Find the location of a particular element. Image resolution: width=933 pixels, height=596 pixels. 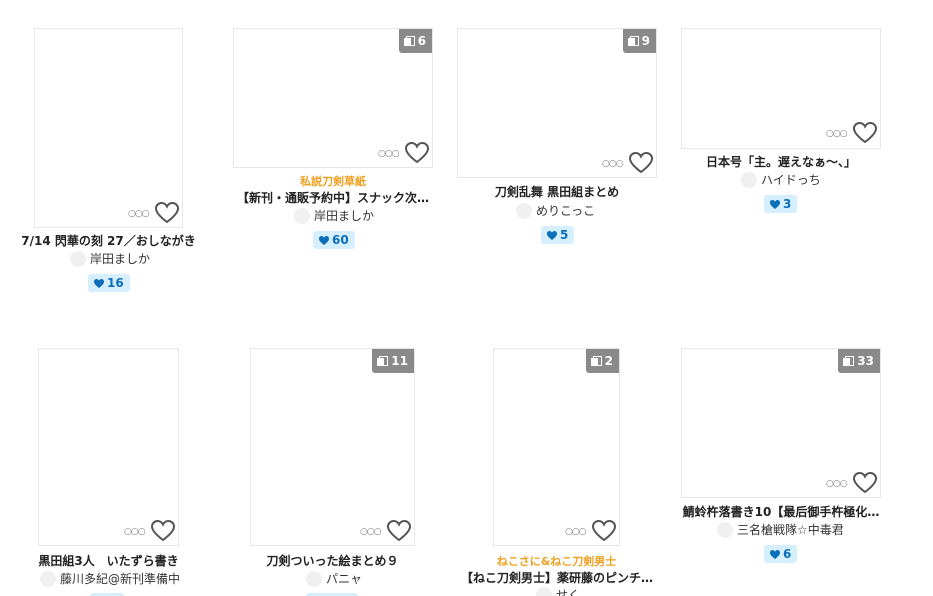

work-thumbnail: 33 ○○○ is located at coordinates (781, 423).